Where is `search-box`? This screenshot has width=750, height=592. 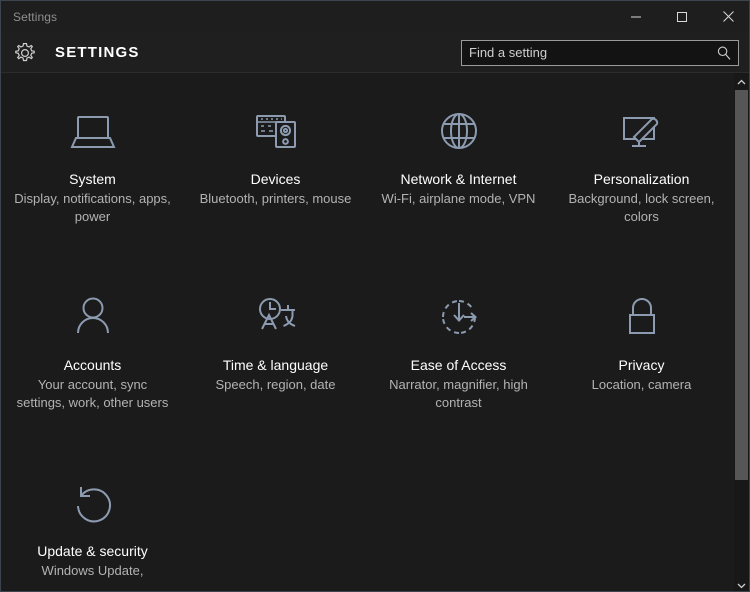 search-box is located at coordinates (600, 53).